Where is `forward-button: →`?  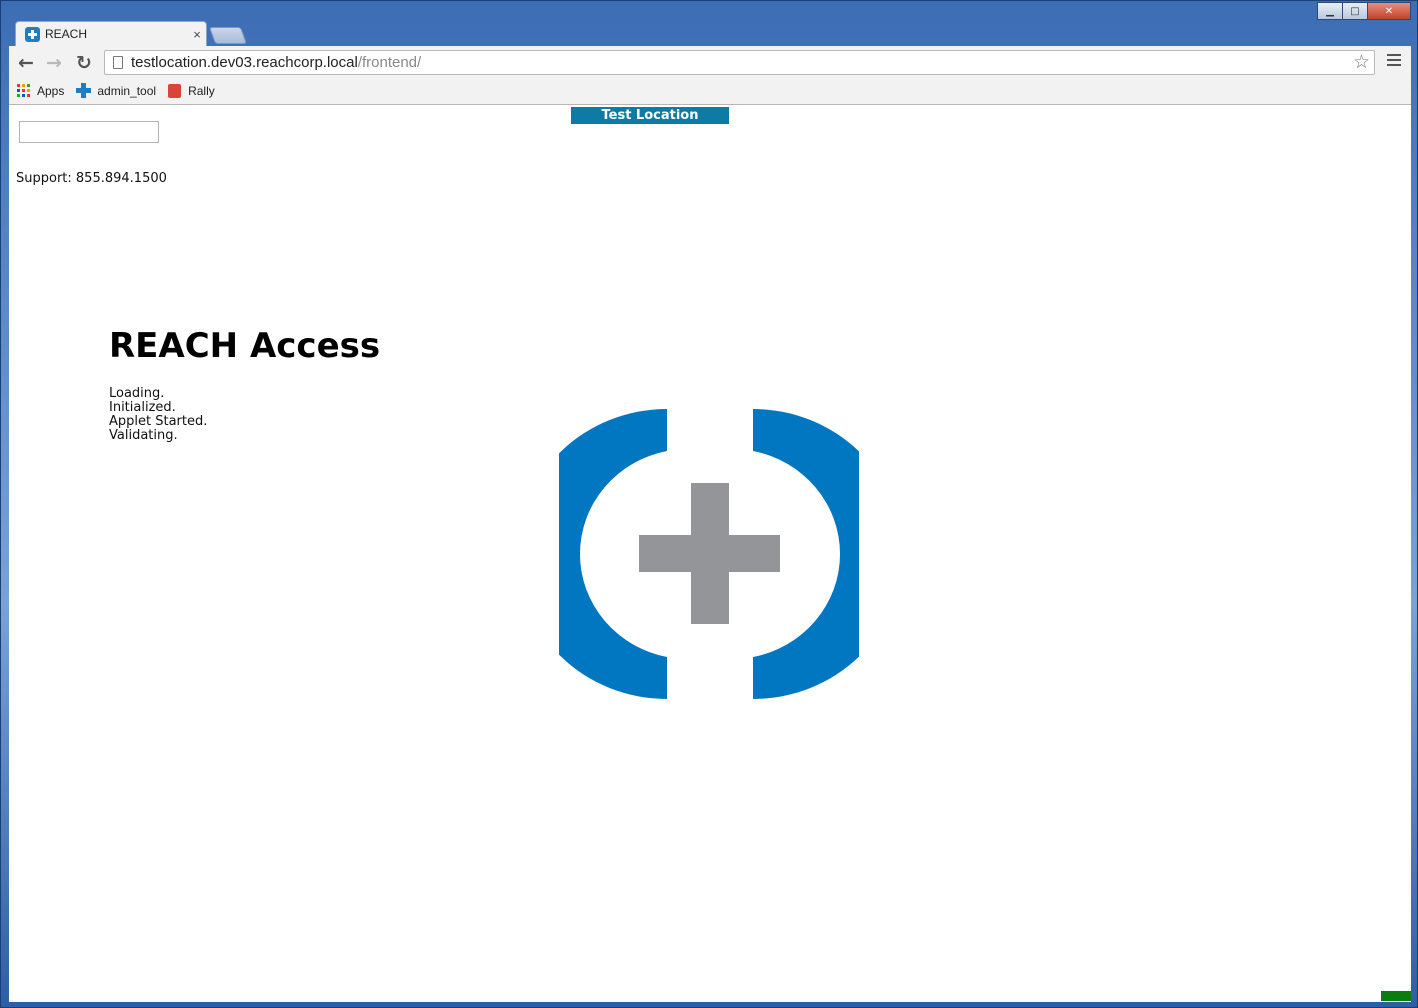 forward-button: → is located at coordinates (54, 63).